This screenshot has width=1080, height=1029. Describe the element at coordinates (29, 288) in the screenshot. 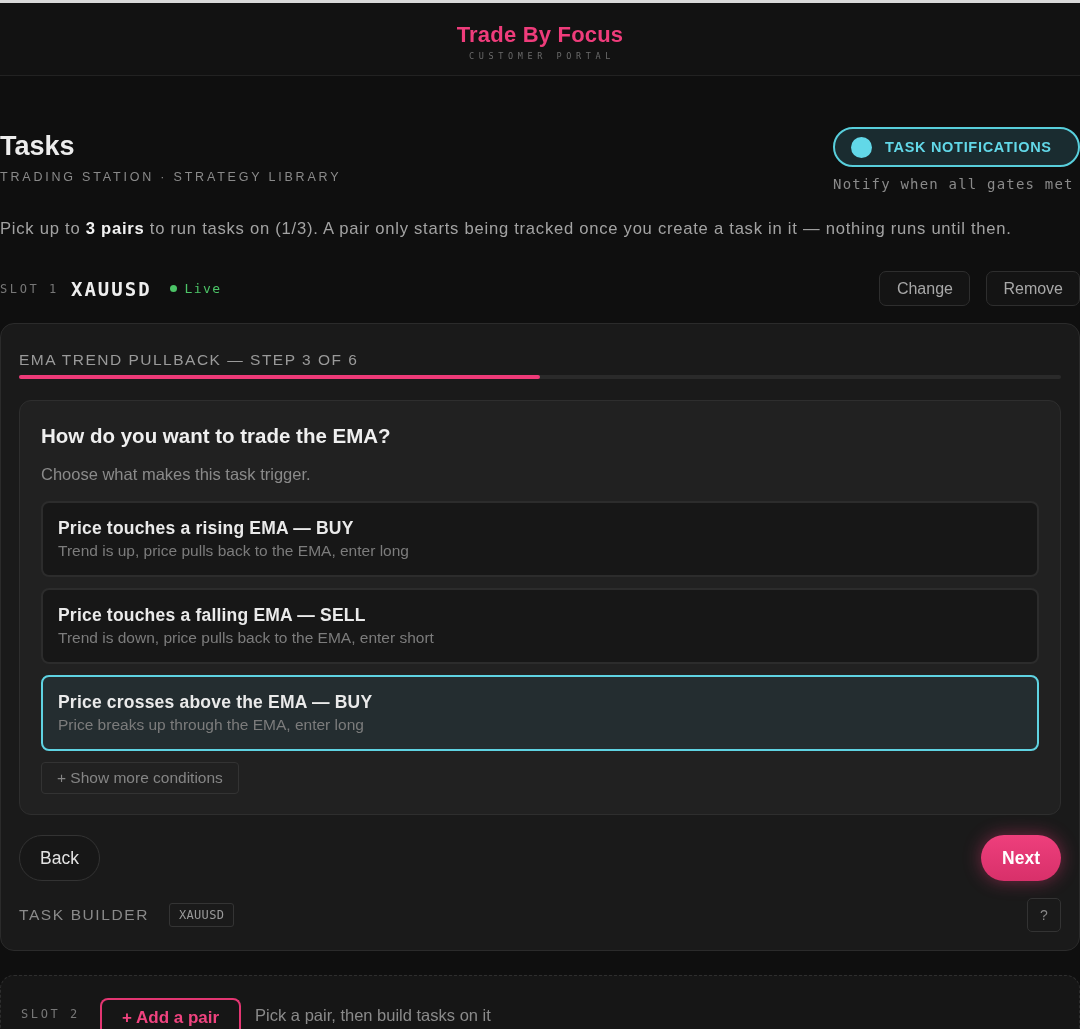

I see `slot-label: SLOT 1` at that location.